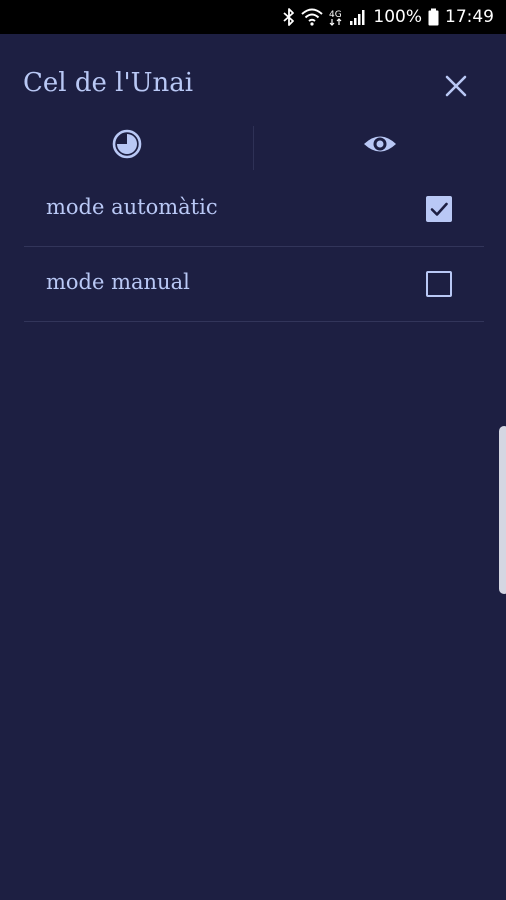 The image size is (506, 900). What do you see at coordinates (439, 284) in the screenshot?
I see `manual-mode-checkbox` at bounding box center [439, 284].